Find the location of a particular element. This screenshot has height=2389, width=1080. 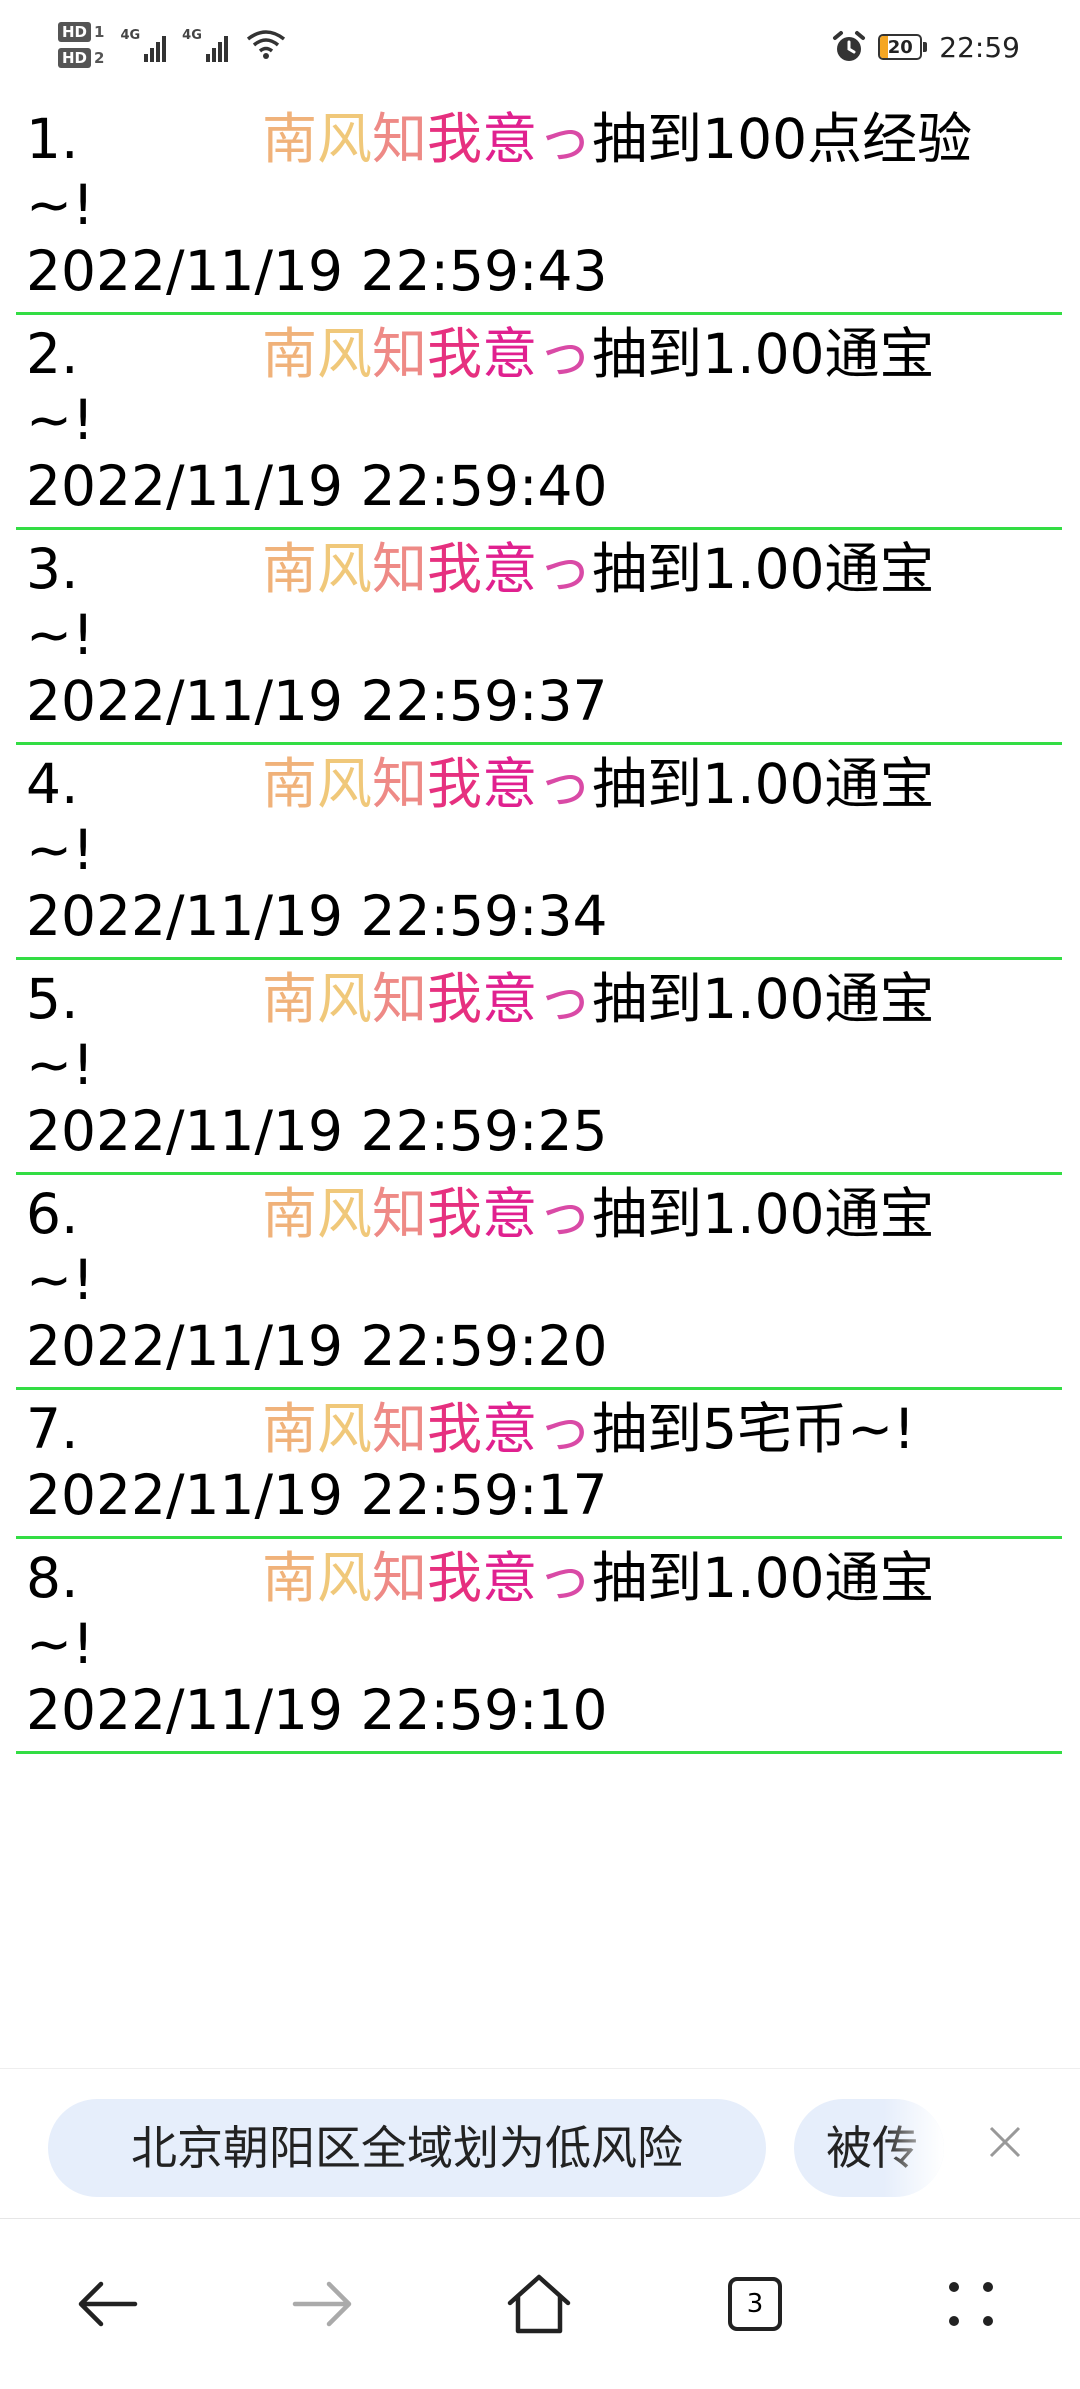

list-item: 5. 南风知我意っ抽到1.00通宝 ~! 2022/11/19 22:59:25 is located at coordinates (539, 1067).